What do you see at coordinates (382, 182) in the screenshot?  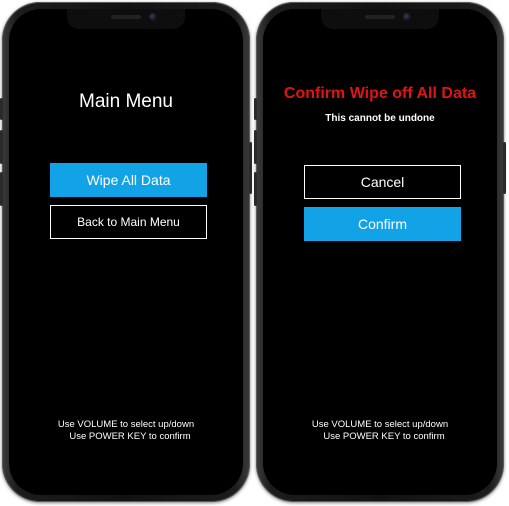 I see `cancel-button: Cancel` at bounding box center [382, 182].